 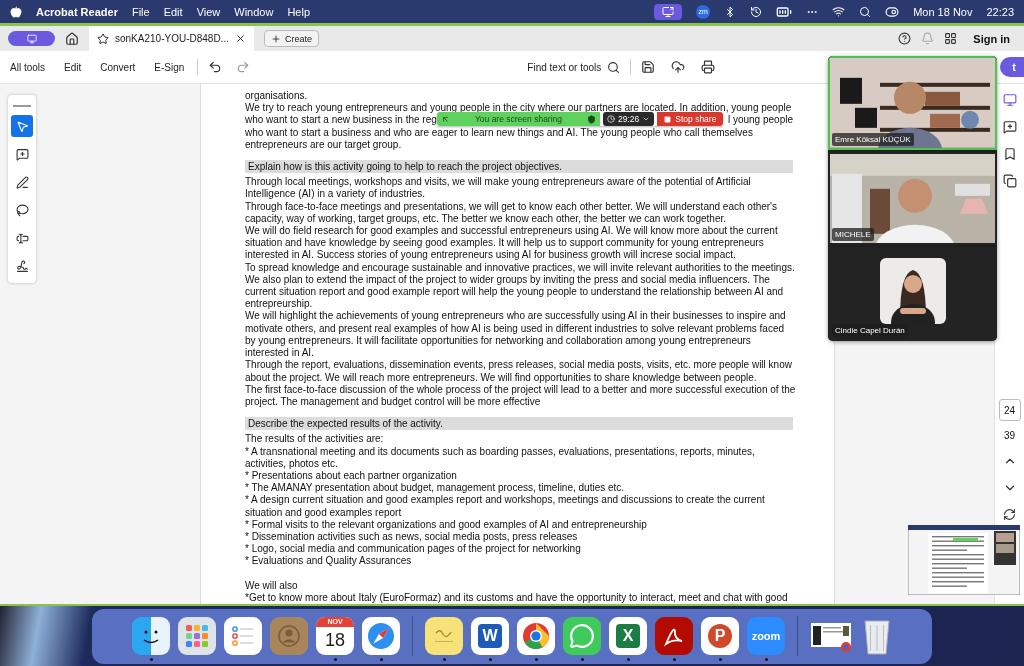 I want to click on share-panel-icon, so click(x=1009, y=100).